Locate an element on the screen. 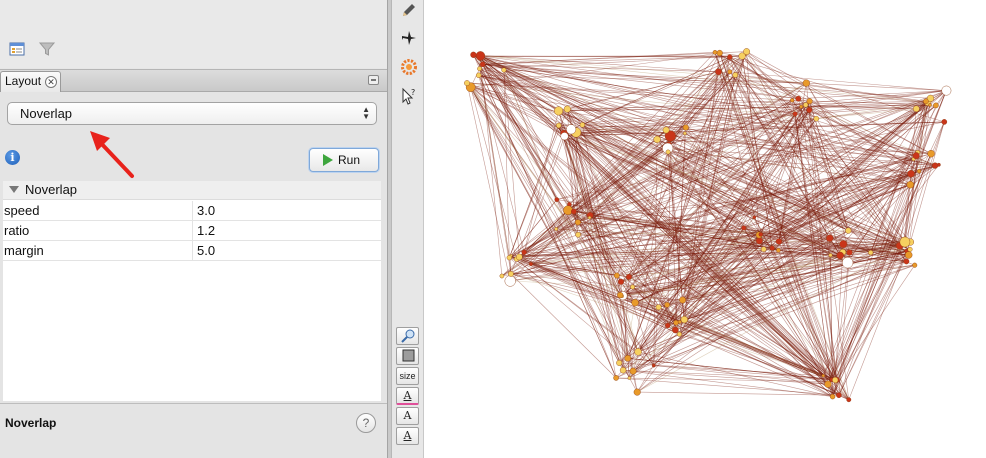  label-color-icon: A is located at coordinates (407, 396).